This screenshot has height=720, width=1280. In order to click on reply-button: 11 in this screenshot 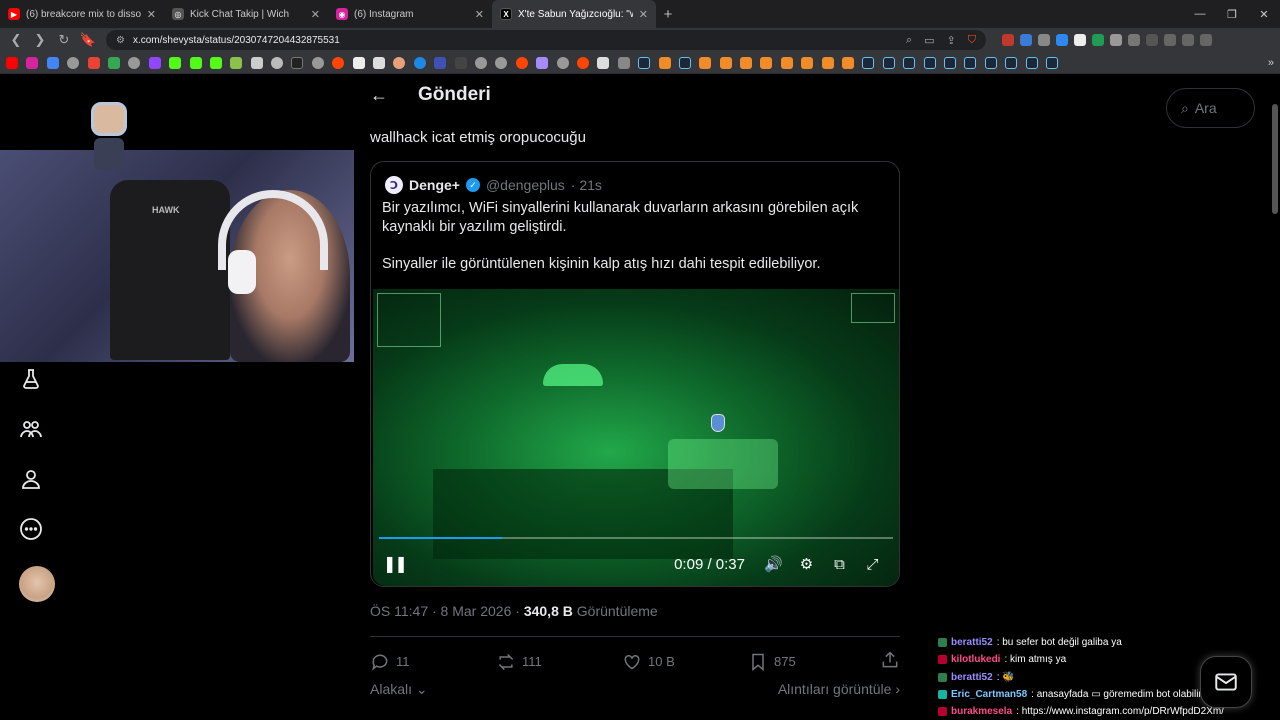, I will do `click(433, 662)`.